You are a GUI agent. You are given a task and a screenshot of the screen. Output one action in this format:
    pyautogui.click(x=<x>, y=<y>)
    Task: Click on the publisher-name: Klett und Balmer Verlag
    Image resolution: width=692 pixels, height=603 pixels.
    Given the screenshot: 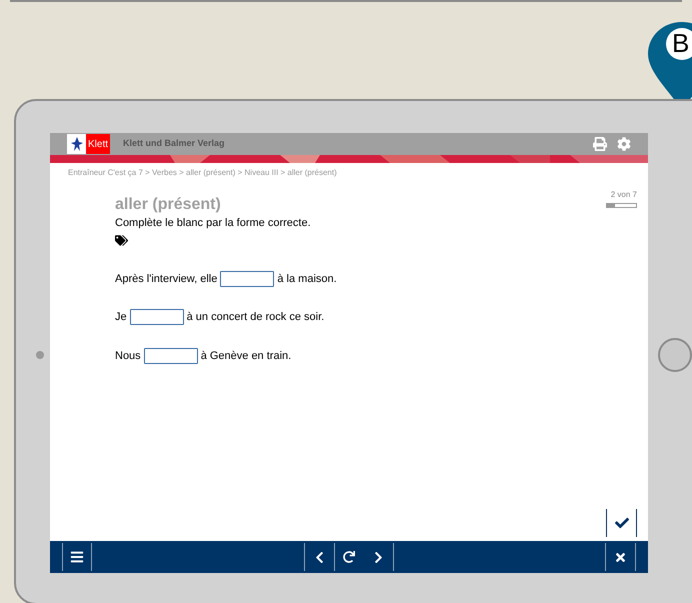 What is the action you would take?
    pyautogui.click(x=174, y=143)
    